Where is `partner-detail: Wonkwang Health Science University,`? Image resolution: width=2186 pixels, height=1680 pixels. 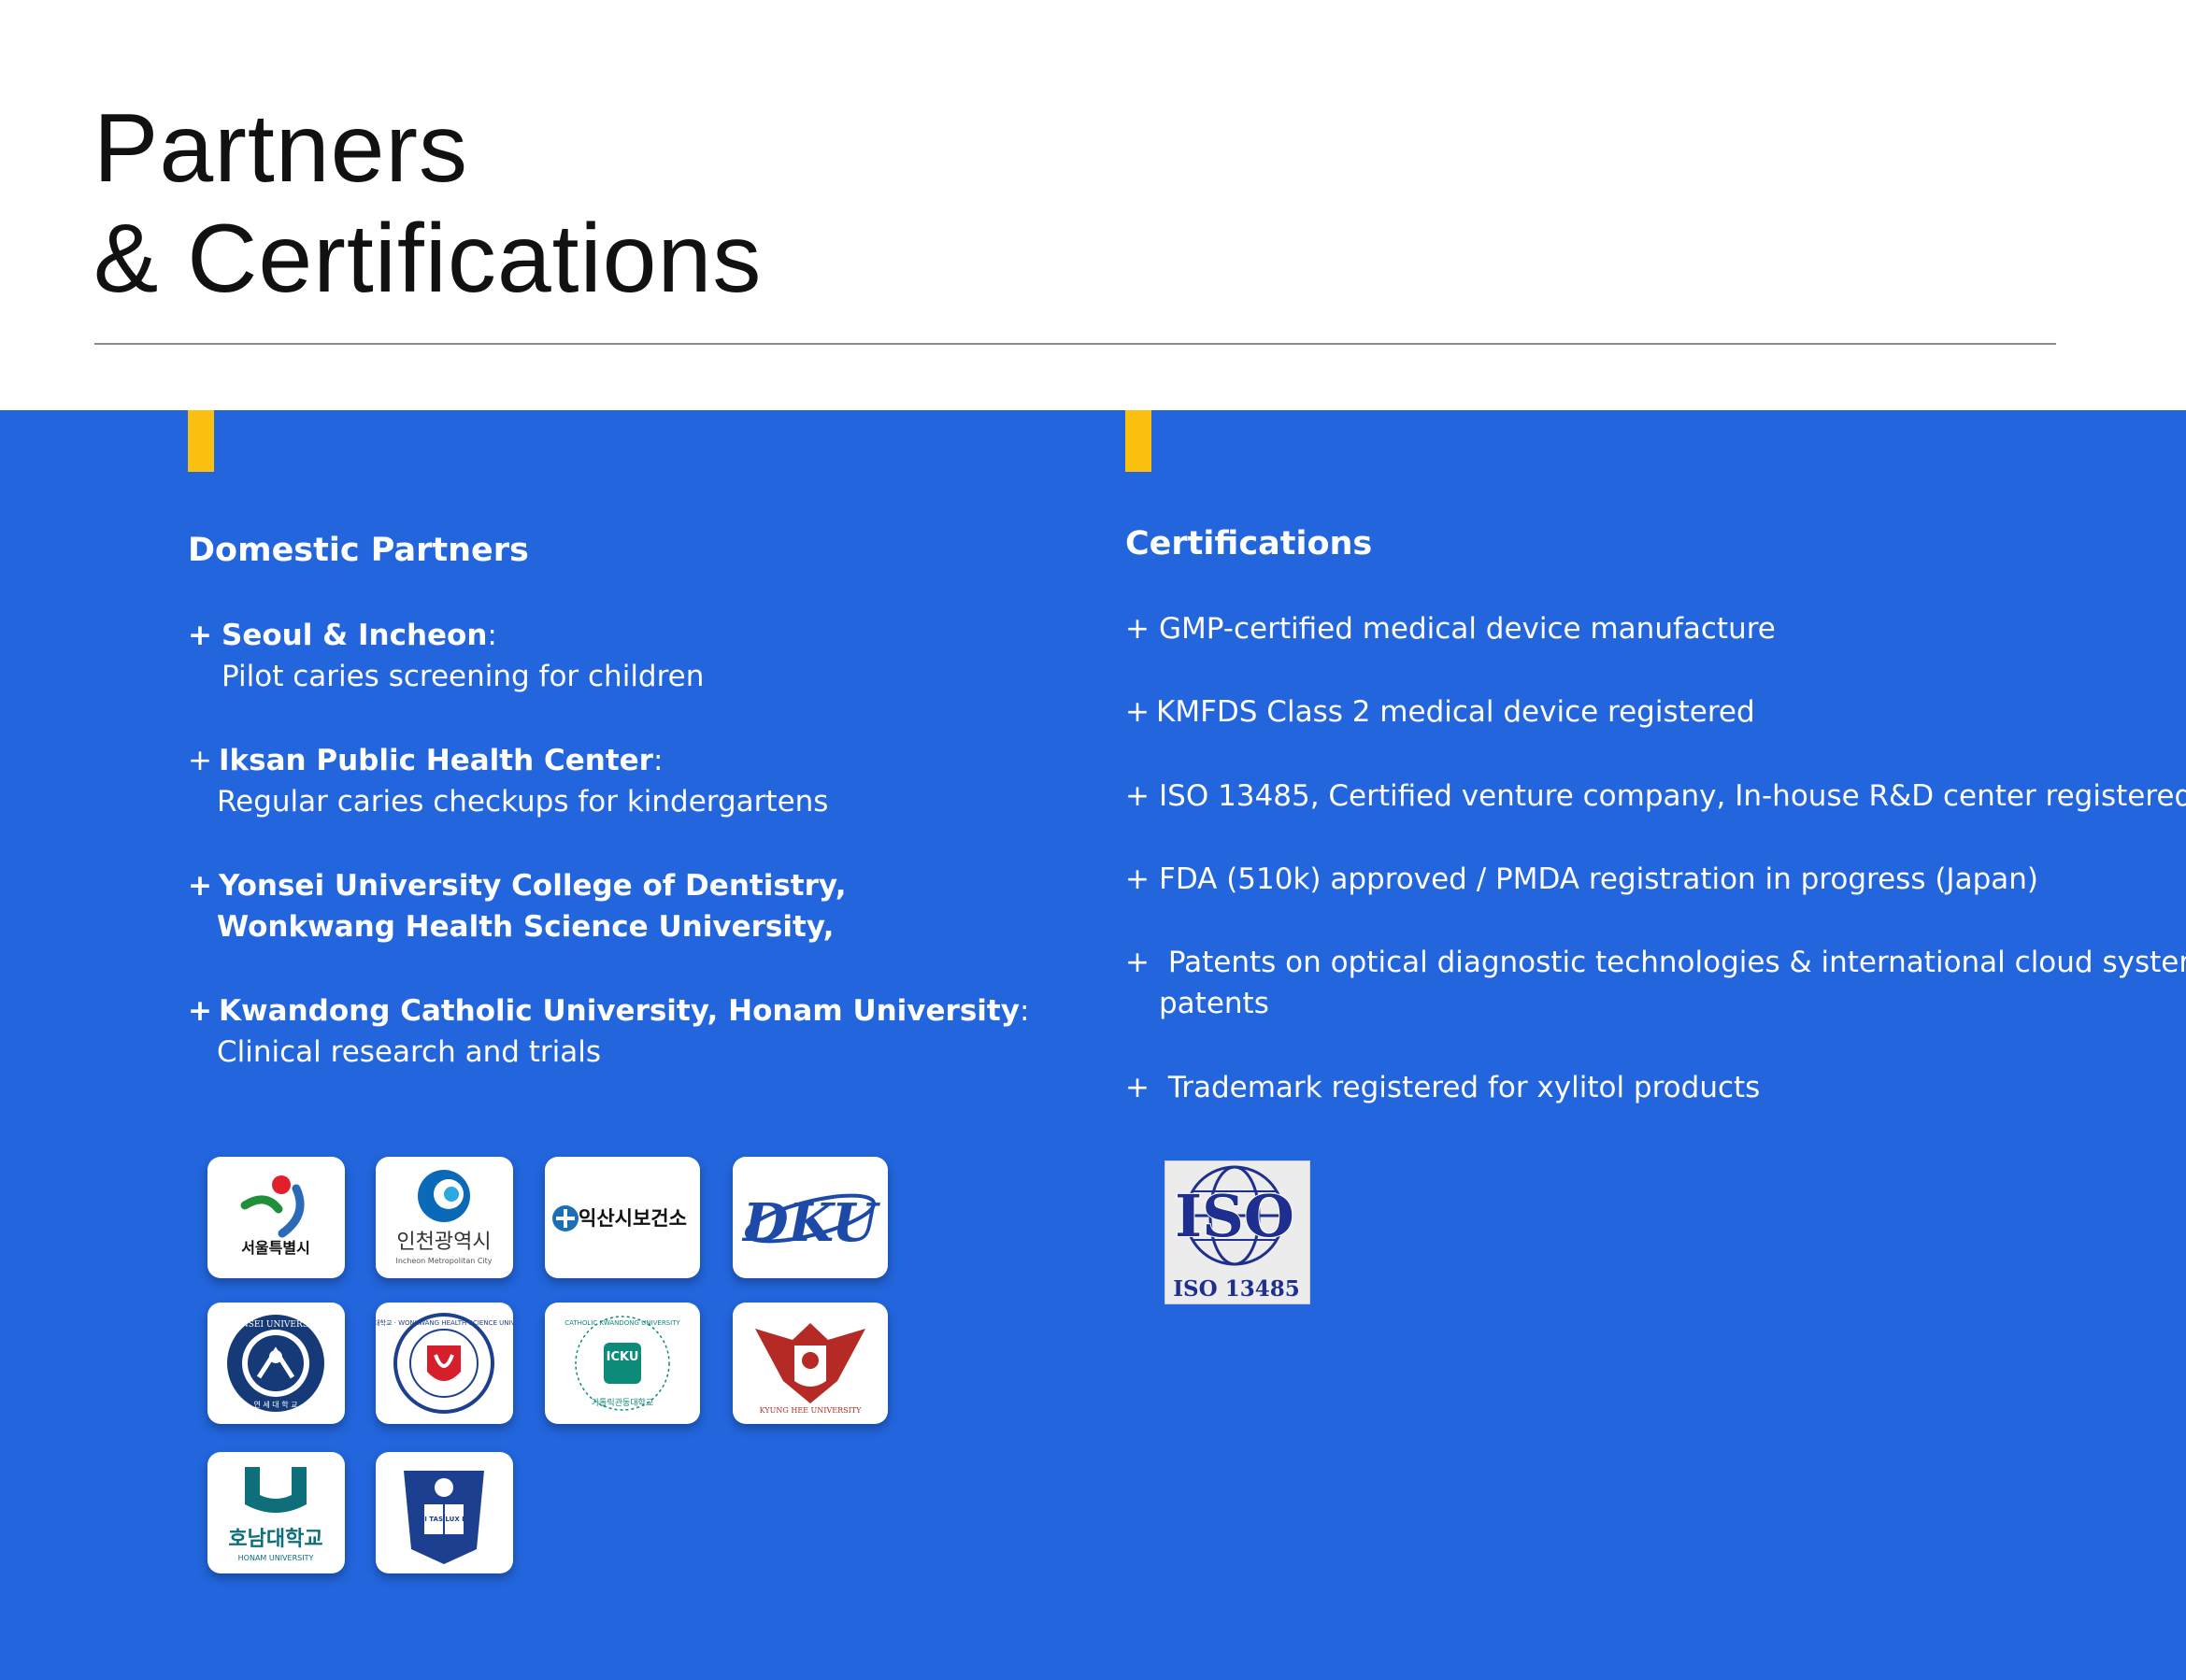 partner-detail: Wonkwang Health Science University, is located at coordinates (526, 927).